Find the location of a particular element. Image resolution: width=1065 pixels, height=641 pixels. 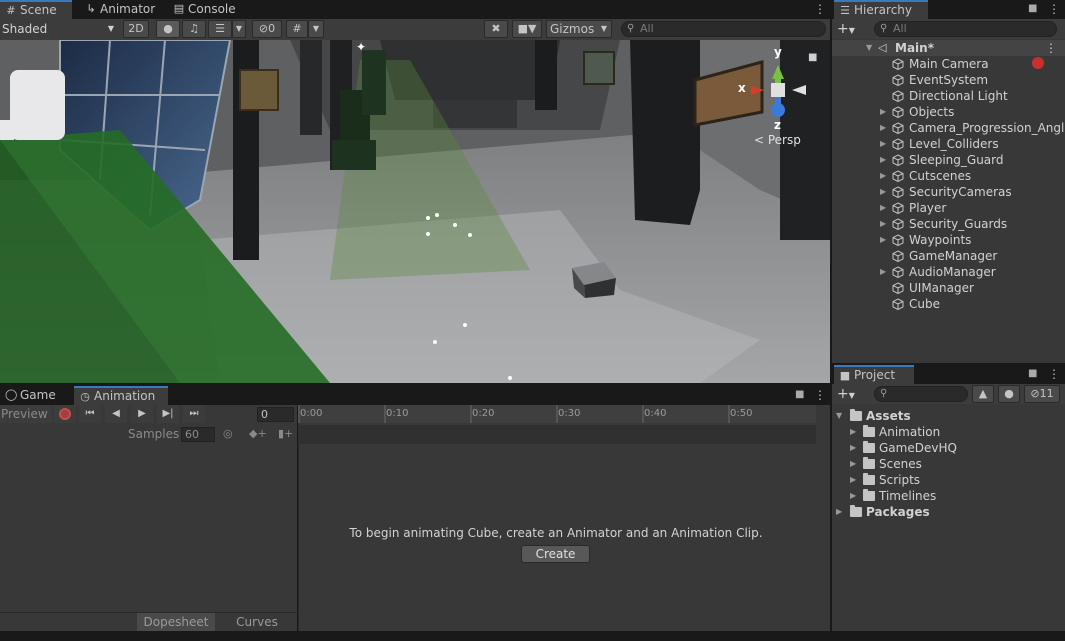

previous-keyframe-icon: ◀ is located at coordinates (116, 414).